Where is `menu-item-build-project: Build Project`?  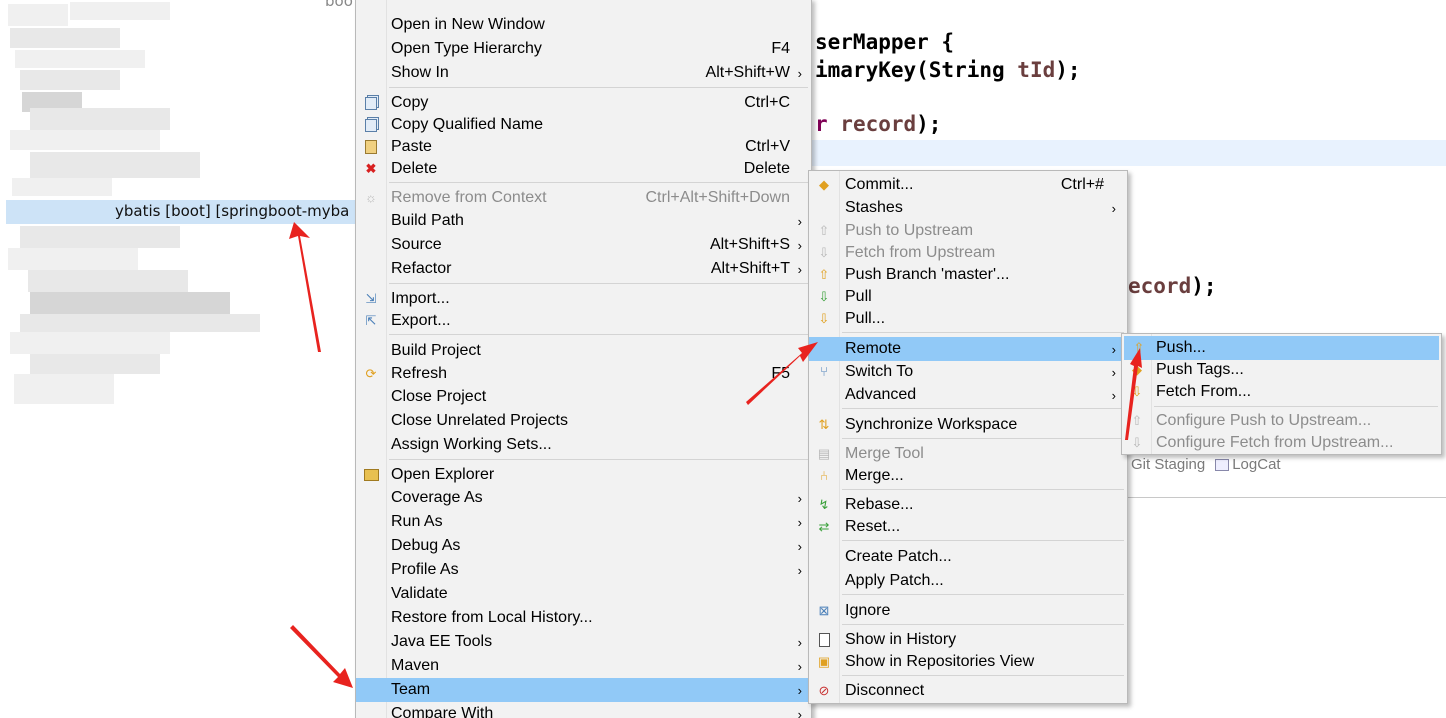 menu-item-build-project: Build Project is located at coordinates (583, 351).